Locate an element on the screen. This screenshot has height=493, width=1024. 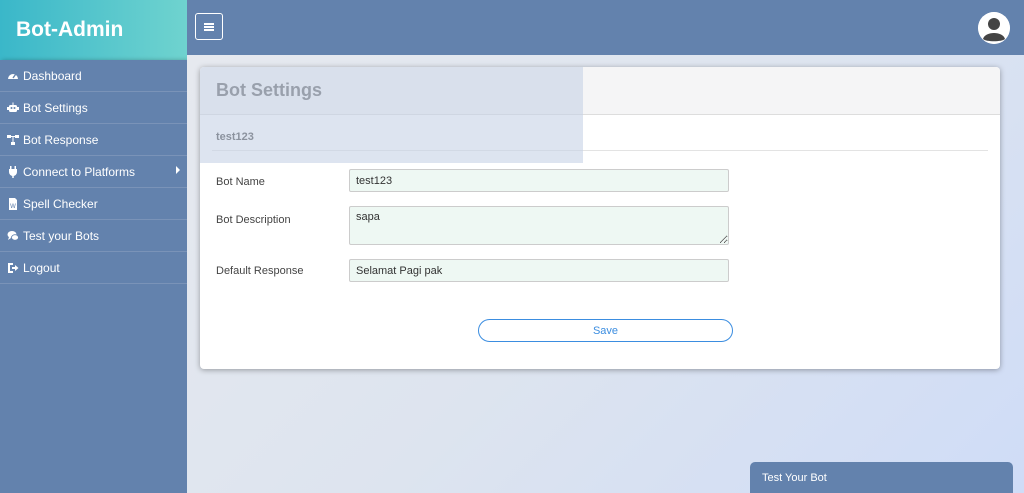
plug-icon is located at coordinates (13, 171).